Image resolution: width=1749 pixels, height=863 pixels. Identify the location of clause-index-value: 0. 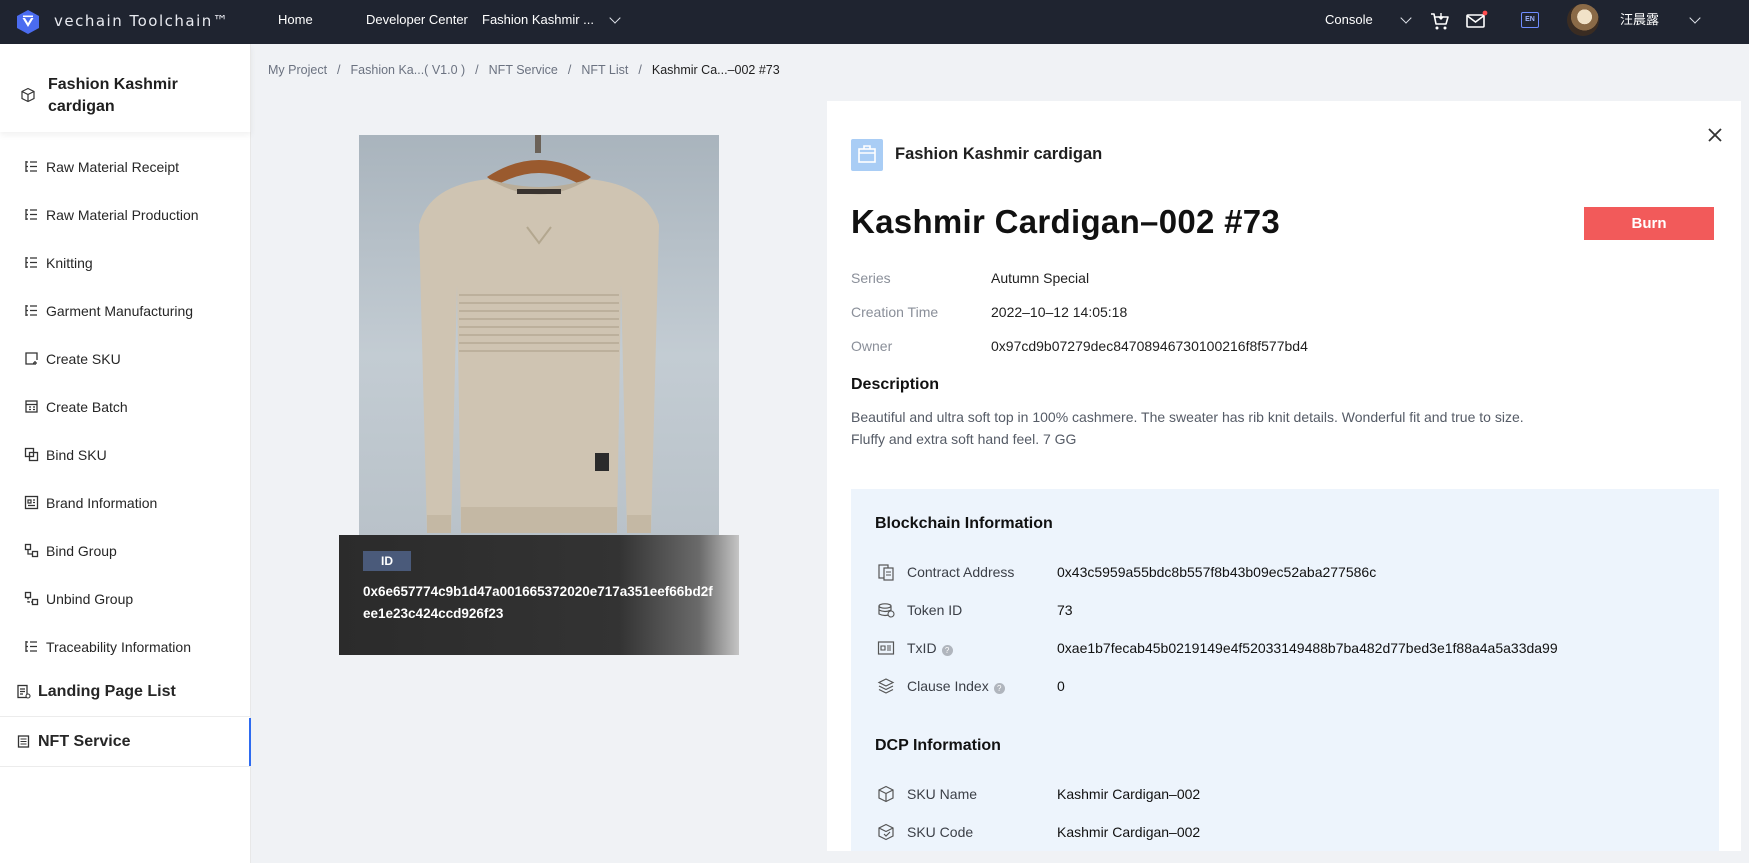
(1061, 686).